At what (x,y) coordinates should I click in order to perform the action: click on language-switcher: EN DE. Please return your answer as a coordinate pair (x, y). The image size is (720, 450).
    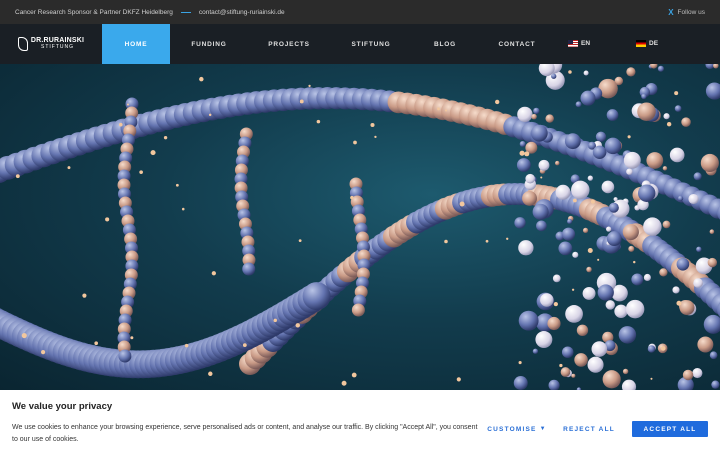
    Looking at the image, I should click on (613, 44).